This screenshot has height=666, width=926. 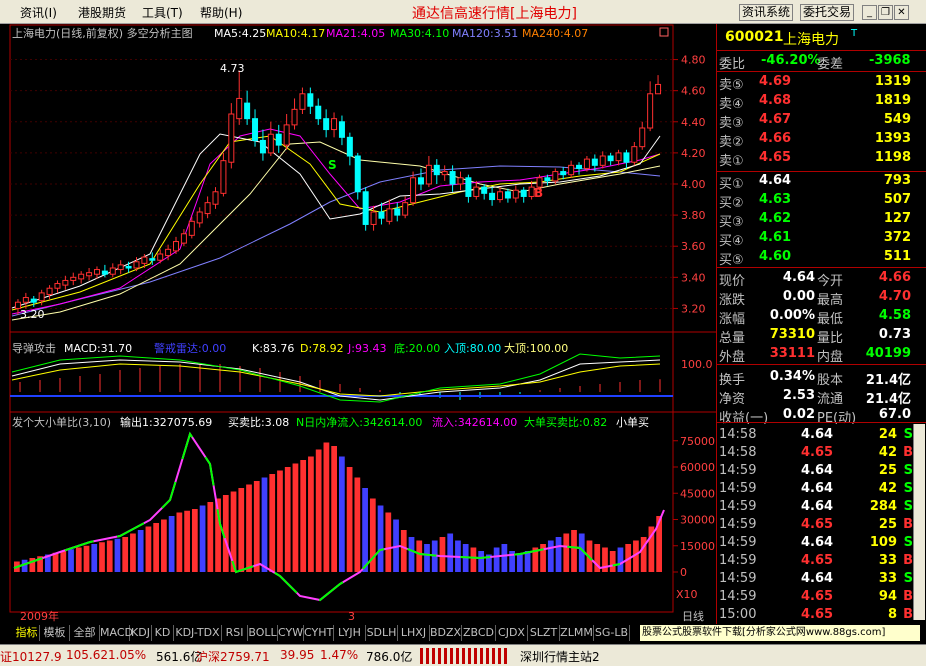 I want to click on stat-value: 0.00%, so click(x=792, y=315).